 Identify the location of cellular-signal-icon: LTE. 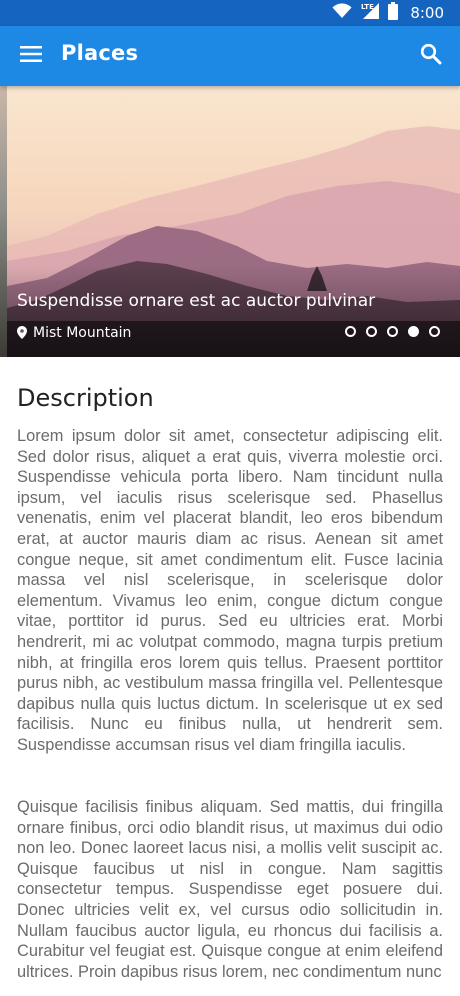
(370, 13).